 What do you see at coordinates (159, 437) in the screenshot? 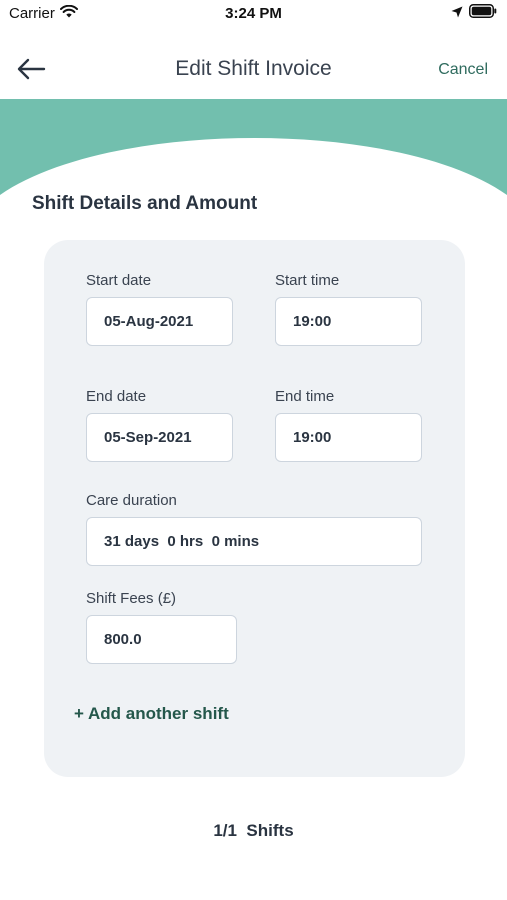
I see `end-date-field: 05-Sep-2021` at bounding box center [159, 437].